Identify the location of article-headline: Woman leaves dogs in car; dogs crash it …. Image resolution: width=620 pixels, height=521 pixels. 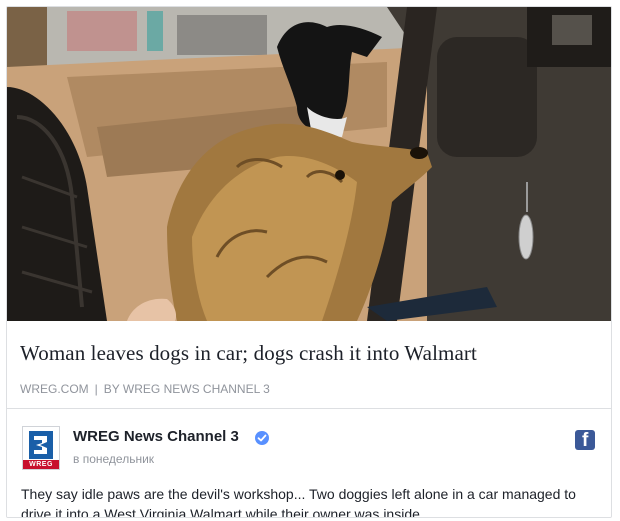
(248, 353).